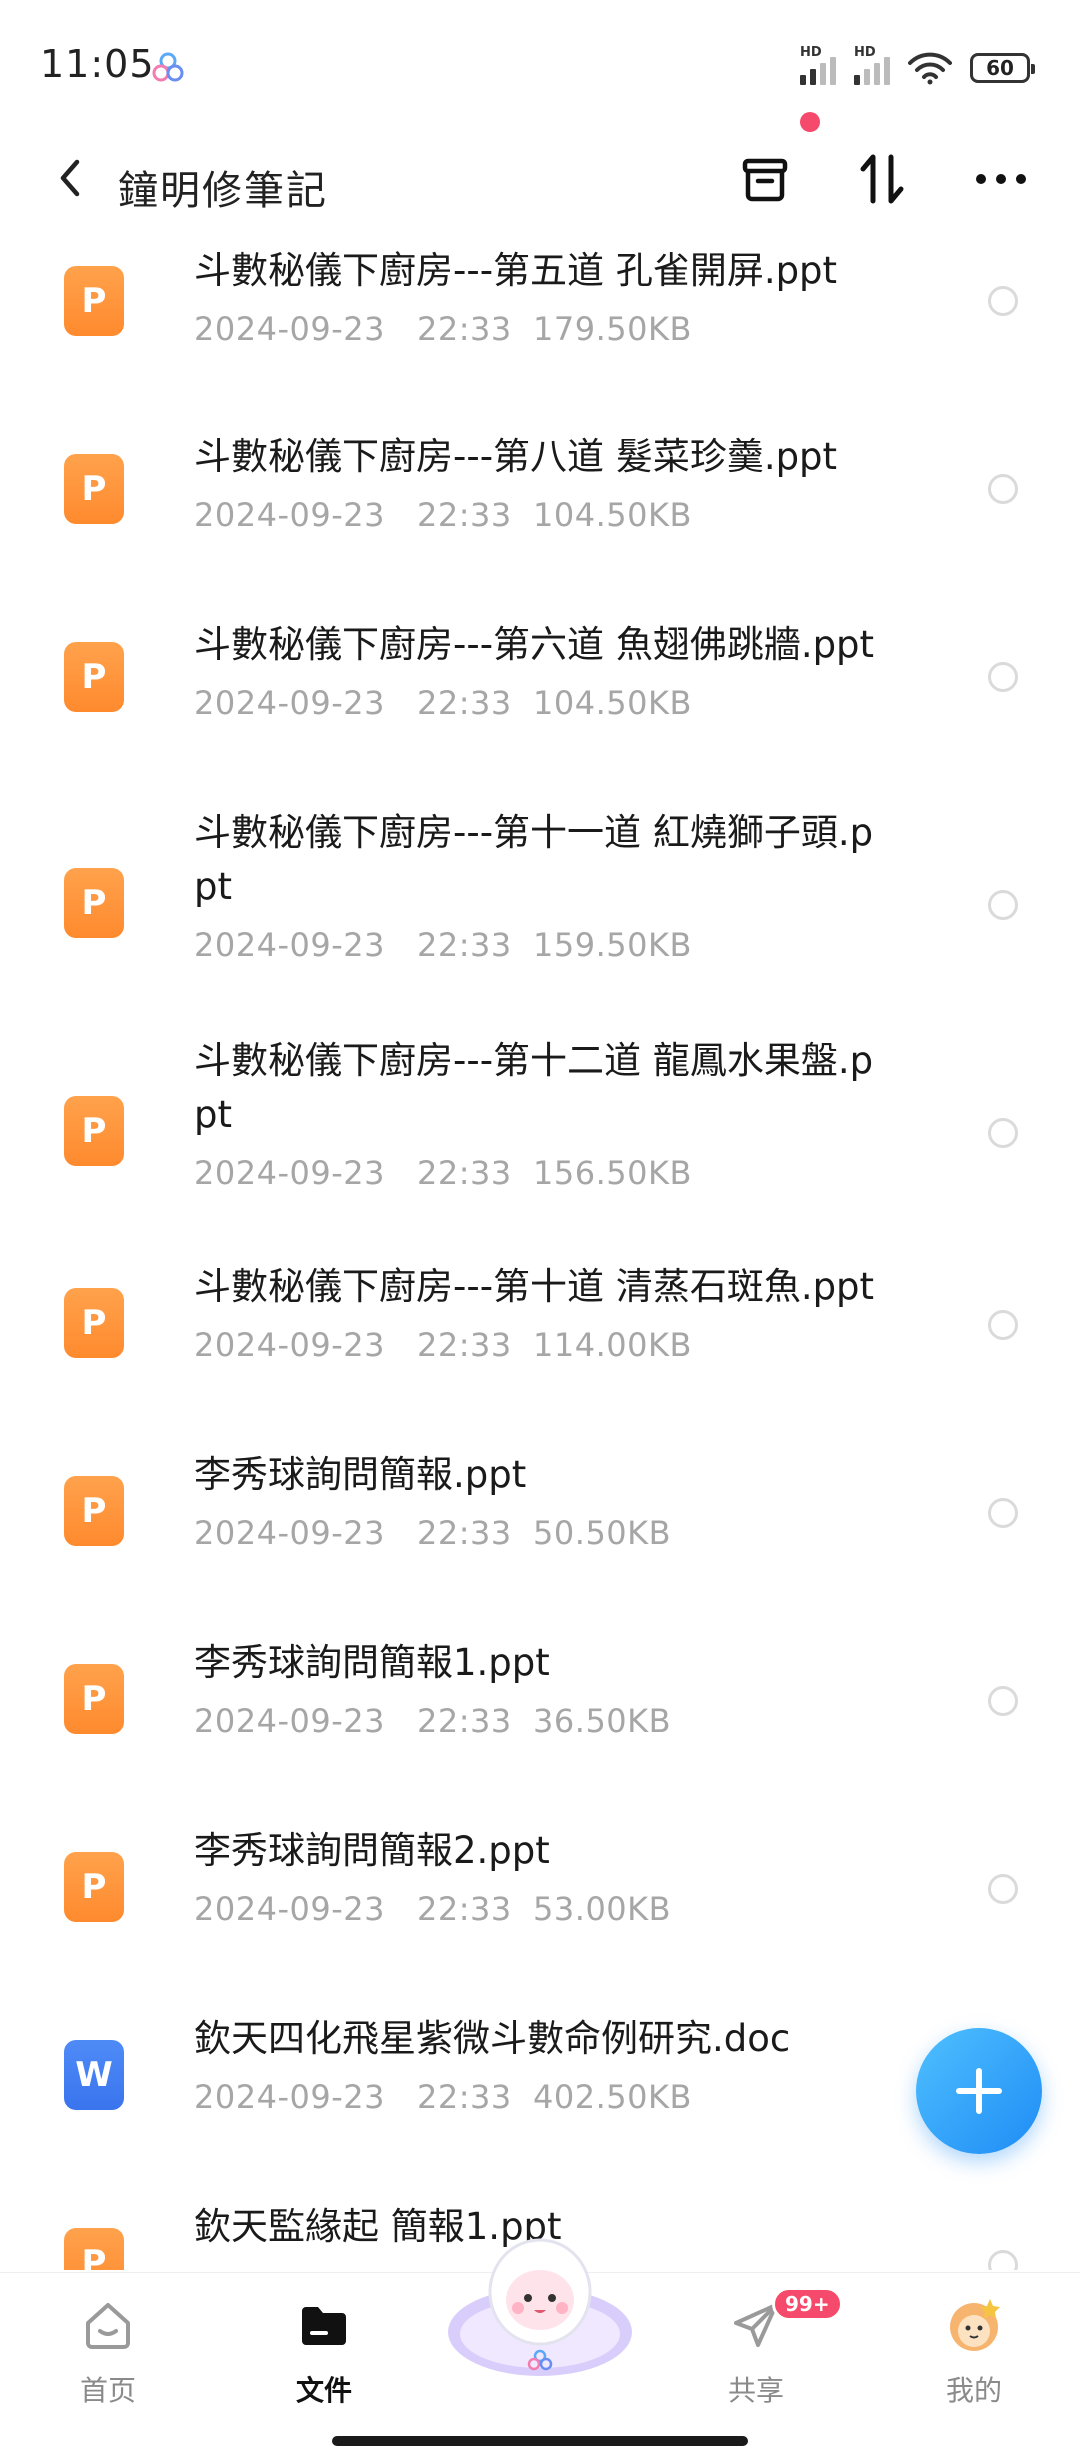  What do you see at coordinates (602, 1533) in the screenshot?
I see `file-size: 50.50KB` at bounding box center [602, 1533].